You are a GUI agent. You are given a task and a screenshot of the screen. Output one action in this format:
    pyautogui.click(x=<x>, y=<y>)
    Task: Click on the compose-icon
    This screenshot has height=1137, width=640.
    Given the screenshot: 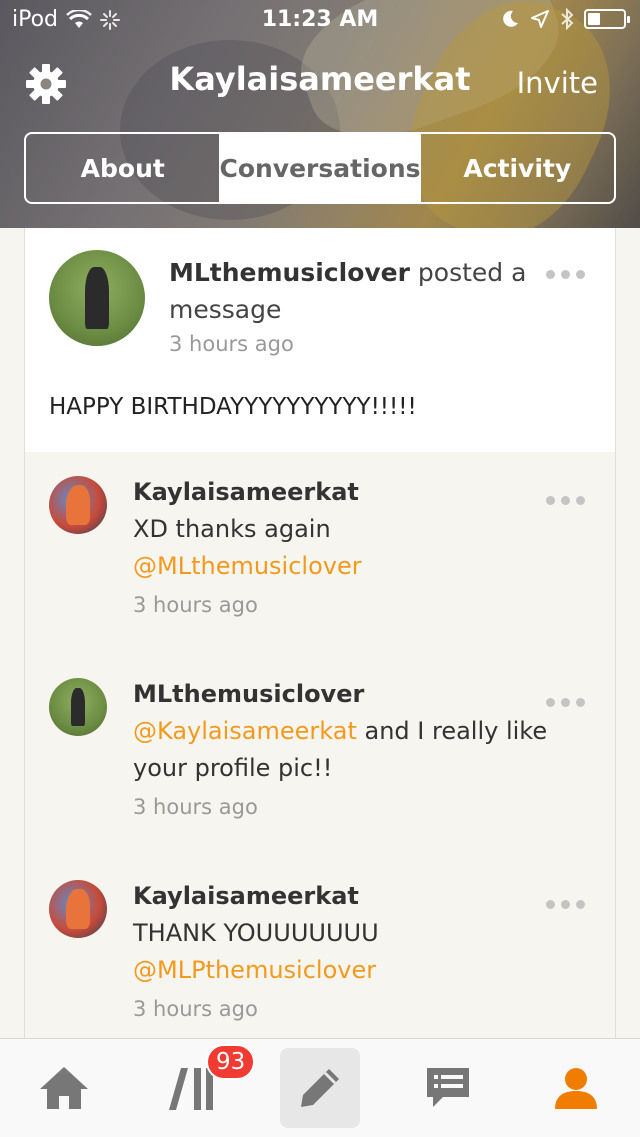 What is the action you would take?
    pyautogui.click(x=320, y=1088)
    